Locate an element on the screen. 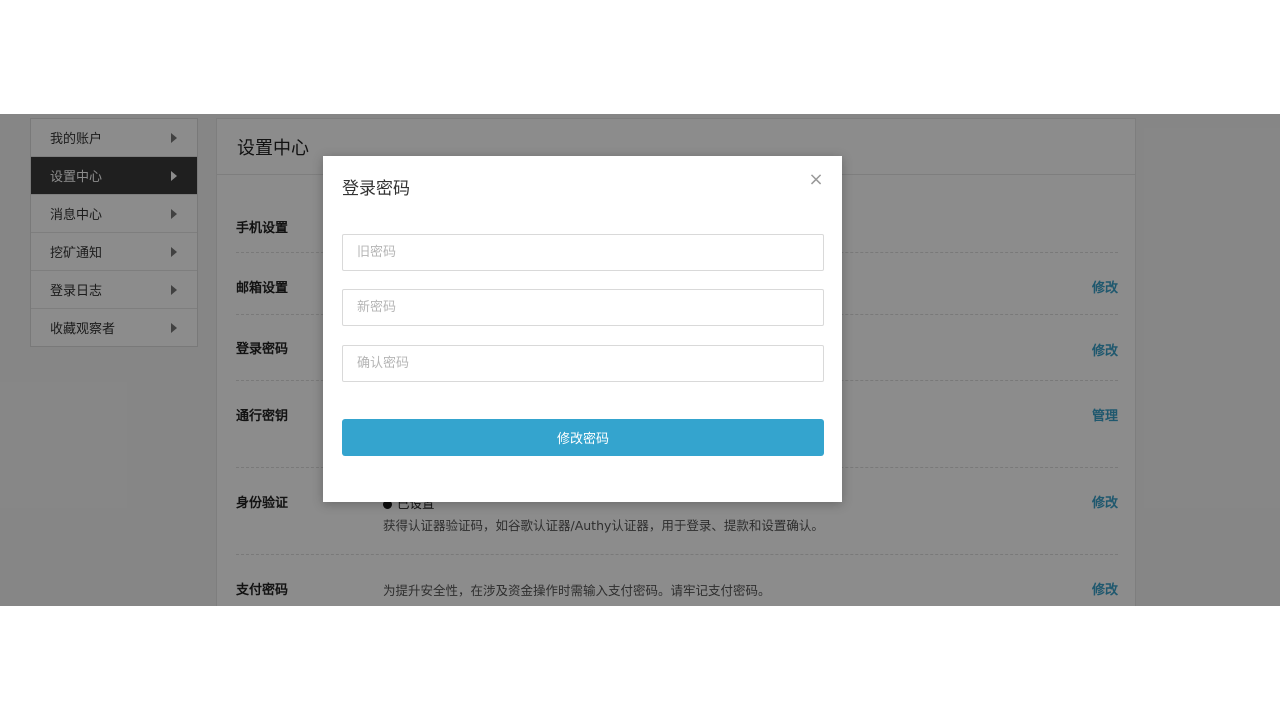 This screenshot has width=1280, height=720. dialog-title: 登录密码 is located at coordinates (376, 189).